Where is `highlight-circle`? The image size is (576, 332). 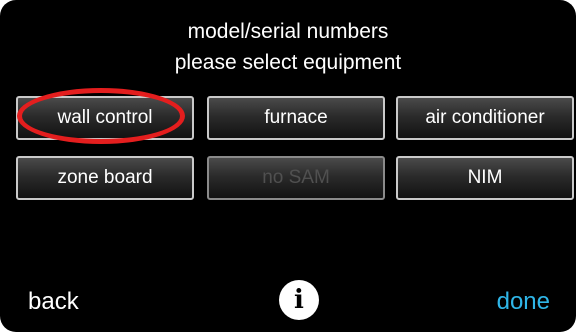 highlight-circle is located at coordinates (101, 116).